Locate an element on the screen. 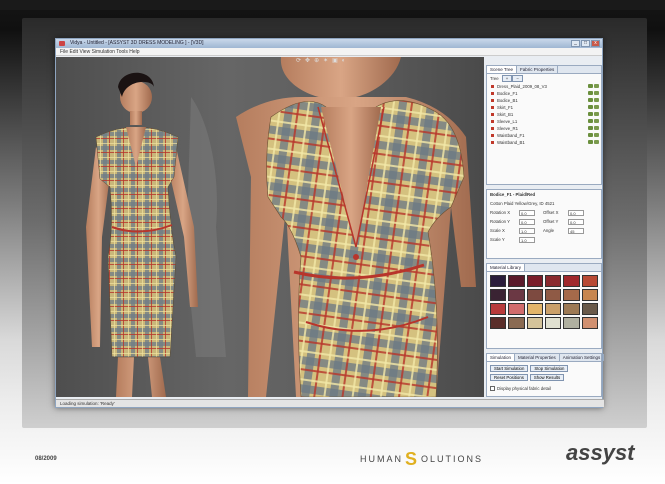  tree-item: Dress_Plaid_2009_08_V3 is located at coordinates (544, 86).